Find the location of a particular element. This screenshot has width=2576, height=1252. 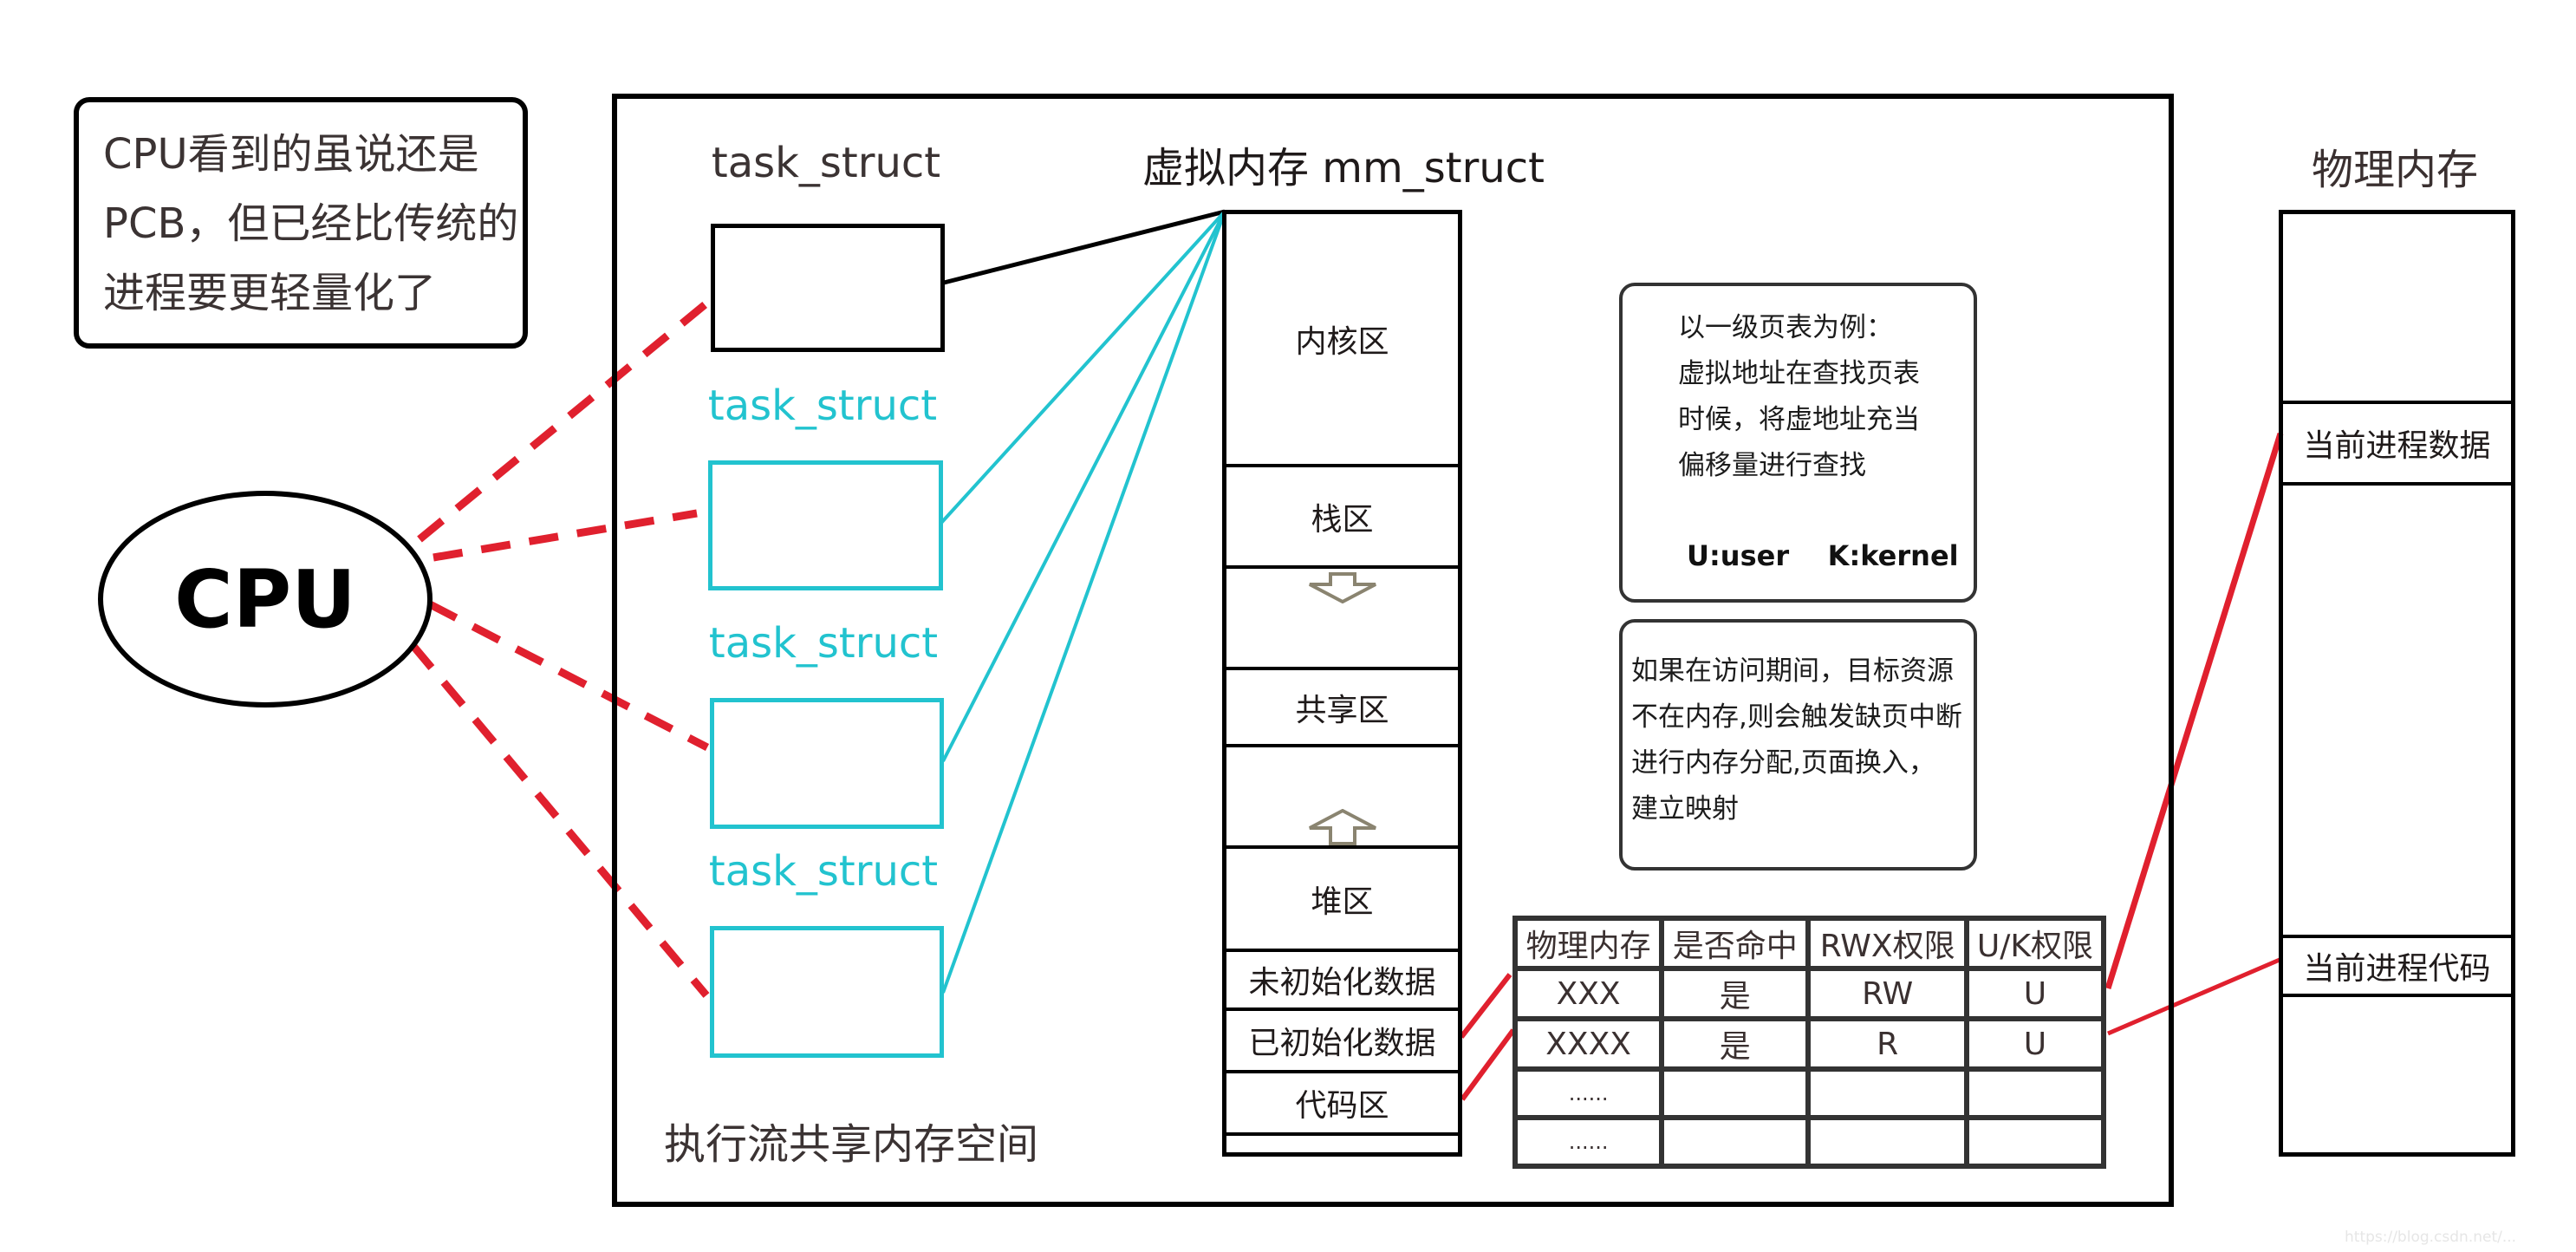

region-heap-label: 堆区 is located at coordinates (1342, 902).